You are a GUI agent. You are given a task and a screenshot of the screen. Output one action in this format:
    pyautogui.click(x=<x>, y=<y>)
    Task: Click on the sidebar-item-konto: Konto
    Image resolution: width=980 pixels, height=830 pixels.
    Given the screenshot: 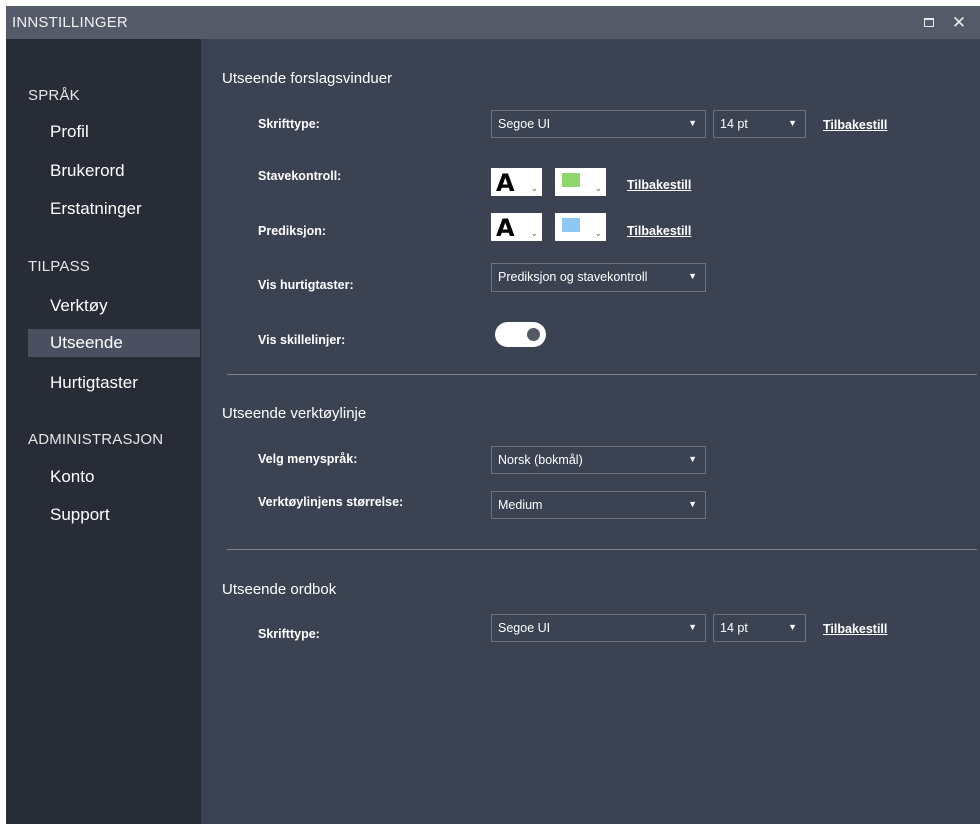 What is the action you would take?
    pyautogui.click(x=114, y=477)
    